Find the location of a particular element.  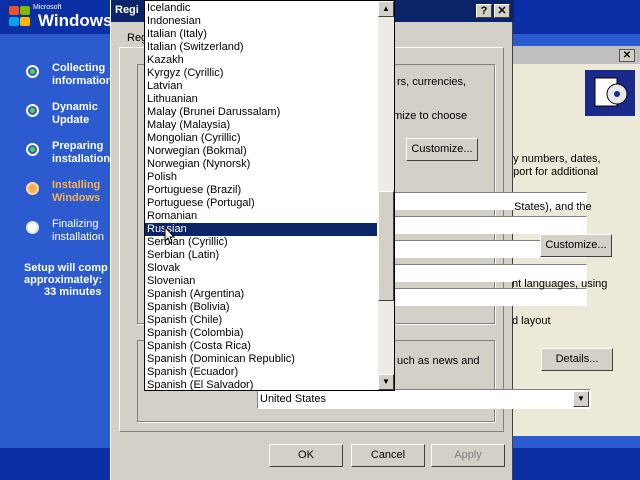

dropdown-item: Spanish (Argentina) is located at coordinates (261, 294).